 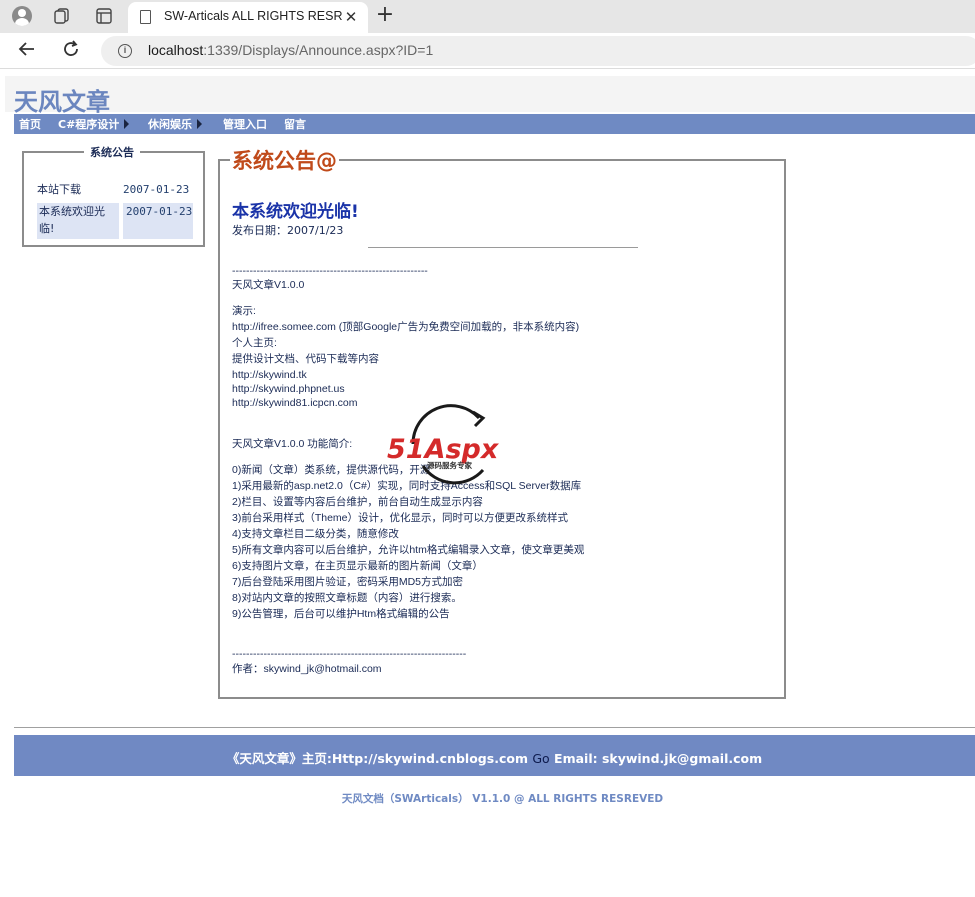 What do you see at coordinates (315, 534) in the screenshot?
I see `content-line: 4)支持文章栏目二级分类，随意修改` at bounding box center [315, 534].